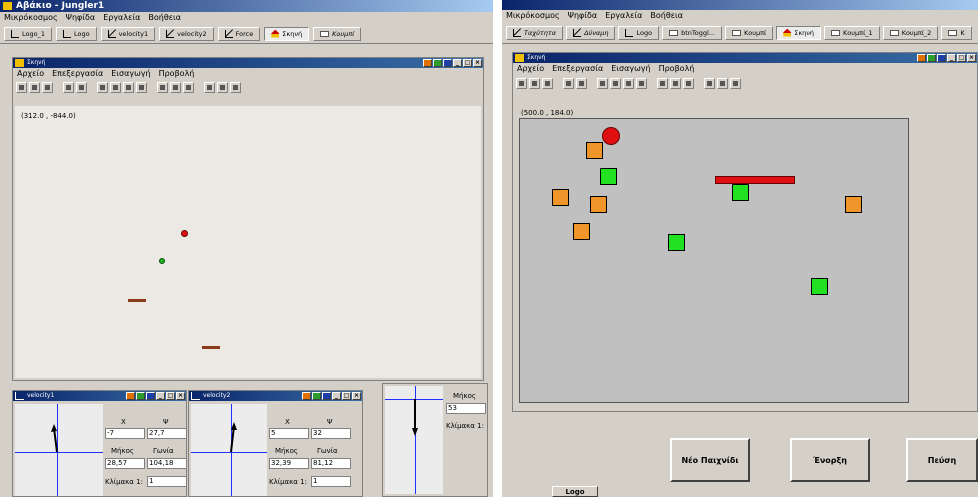 Image resolution: width=978 pixels, height=497 pixels. Describe the element at coordinates (956, 32) in the screenshot. I see `tab-button-3: Κ` at that location.